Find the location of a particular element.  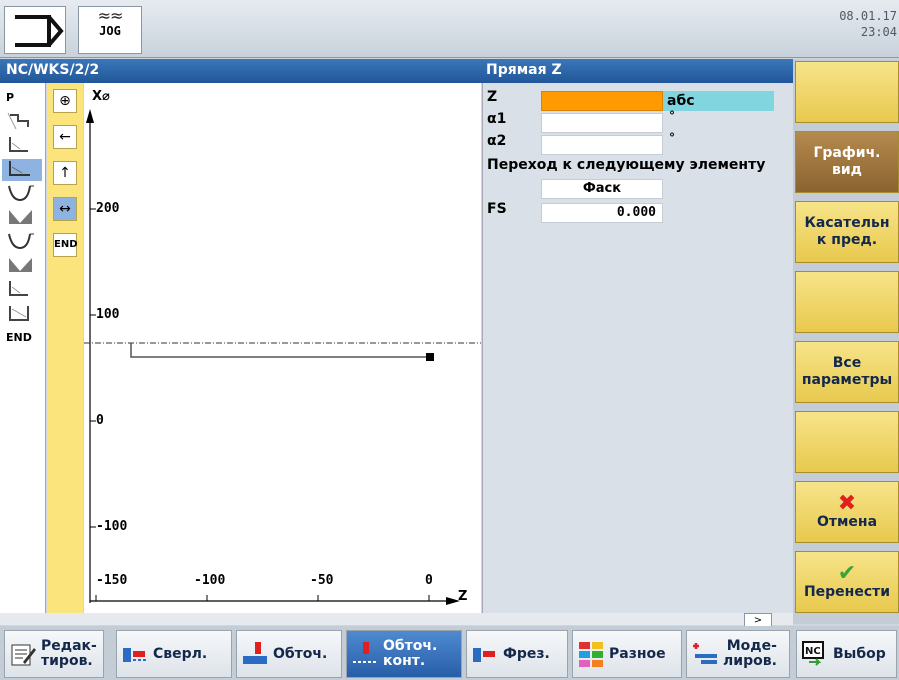

x-axis-label: X⌀ is located at coordinates (101, 96).